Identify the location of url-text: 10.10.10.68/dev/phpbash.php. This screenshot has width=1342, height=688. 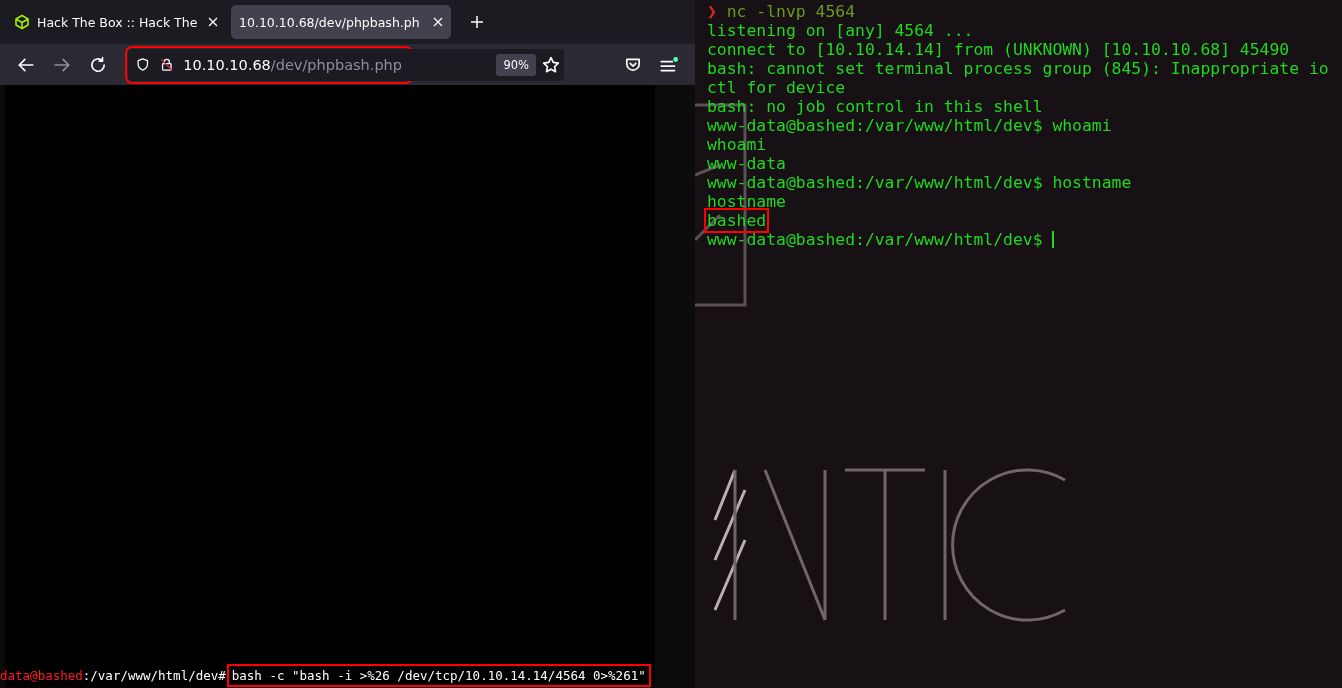
(292, 64).